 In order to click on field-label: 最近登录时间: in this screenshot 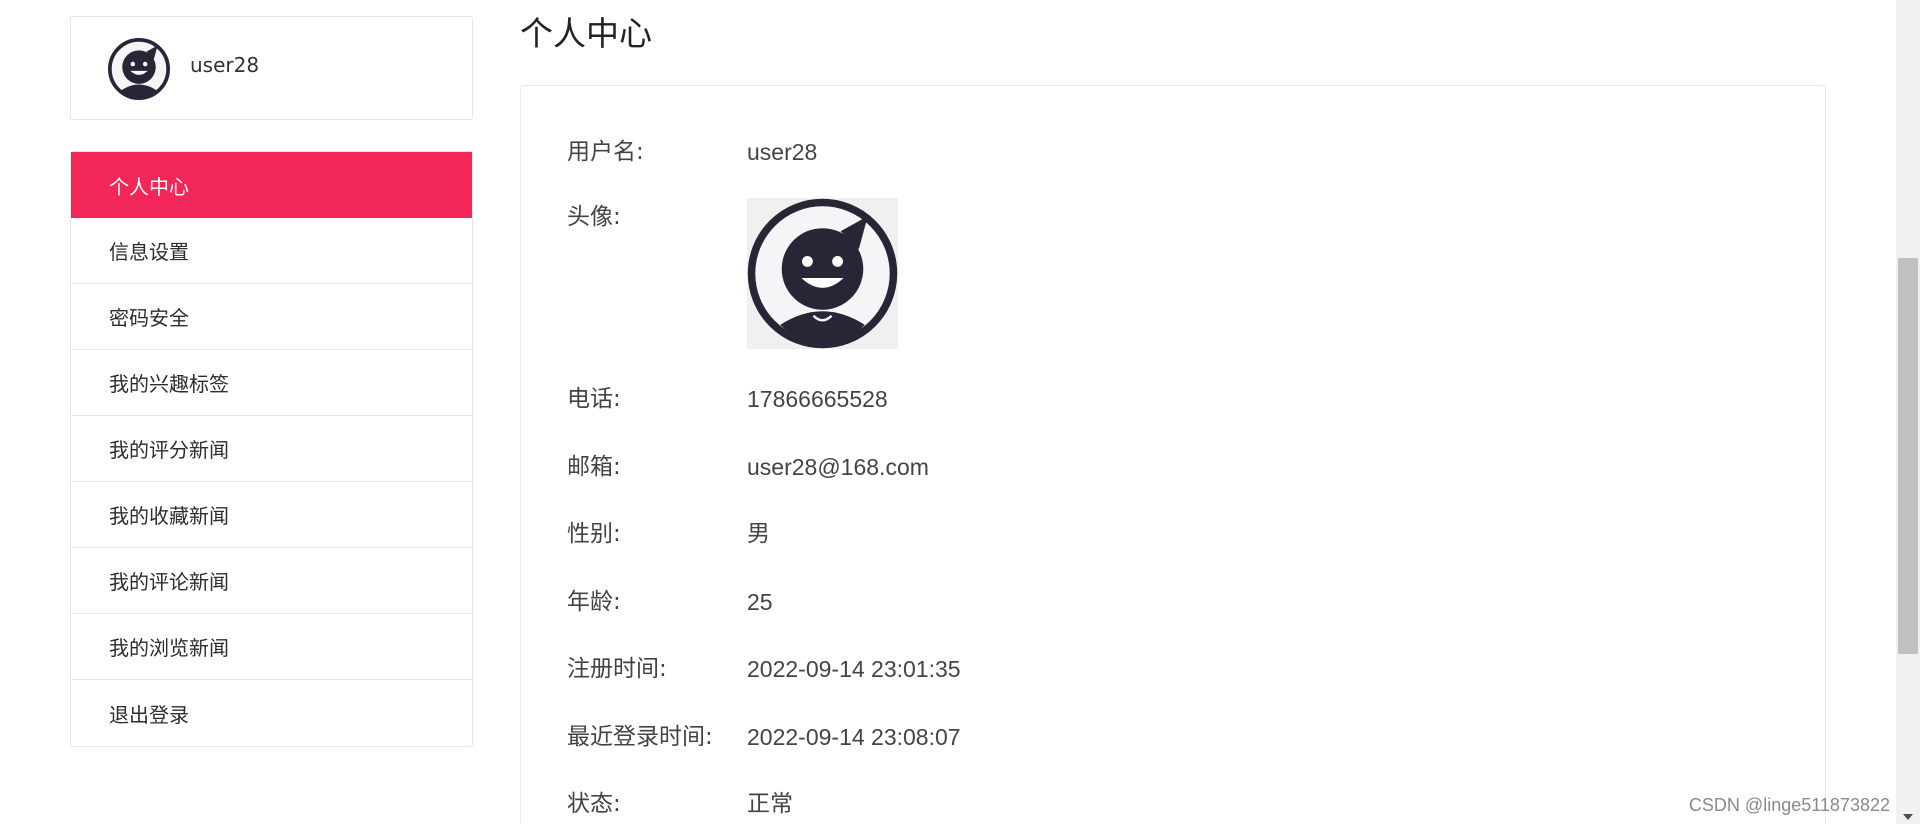, I will do `click(640, 737)`.